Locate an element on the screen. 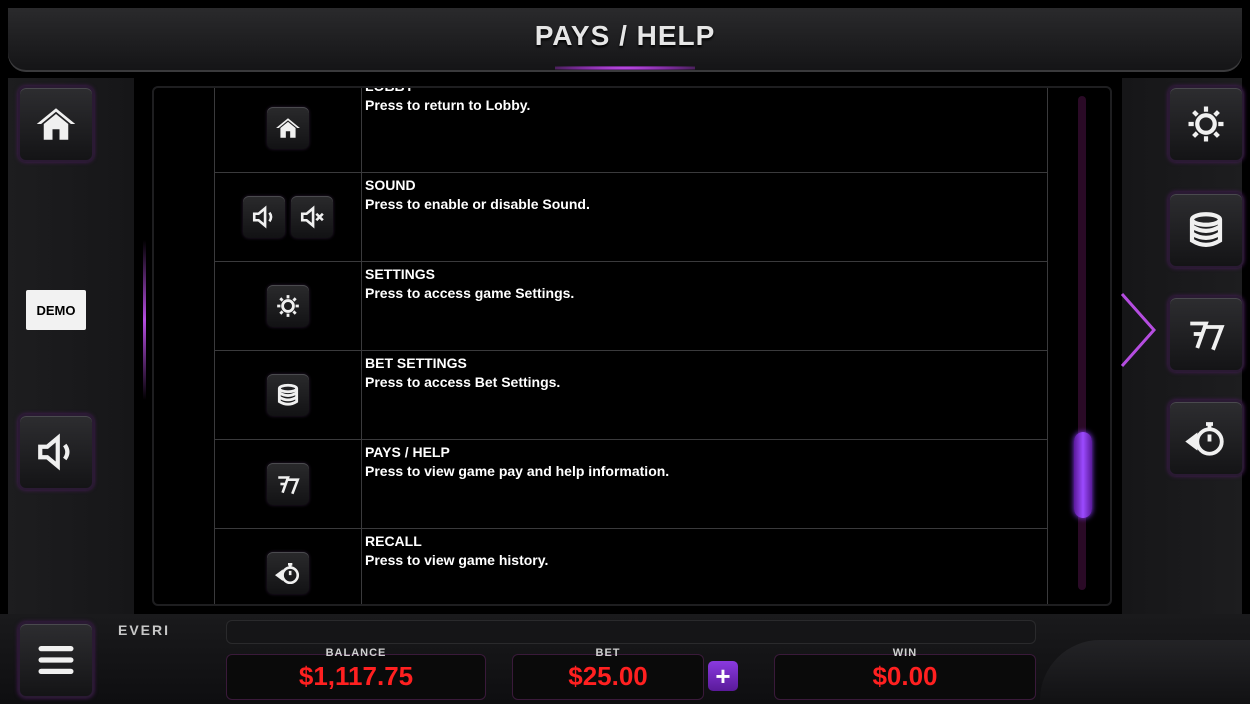 Image resolution: width=1250 pixels, height=704 pixels. balance-value: $1,117.75 is located at coordinates (356, 676).